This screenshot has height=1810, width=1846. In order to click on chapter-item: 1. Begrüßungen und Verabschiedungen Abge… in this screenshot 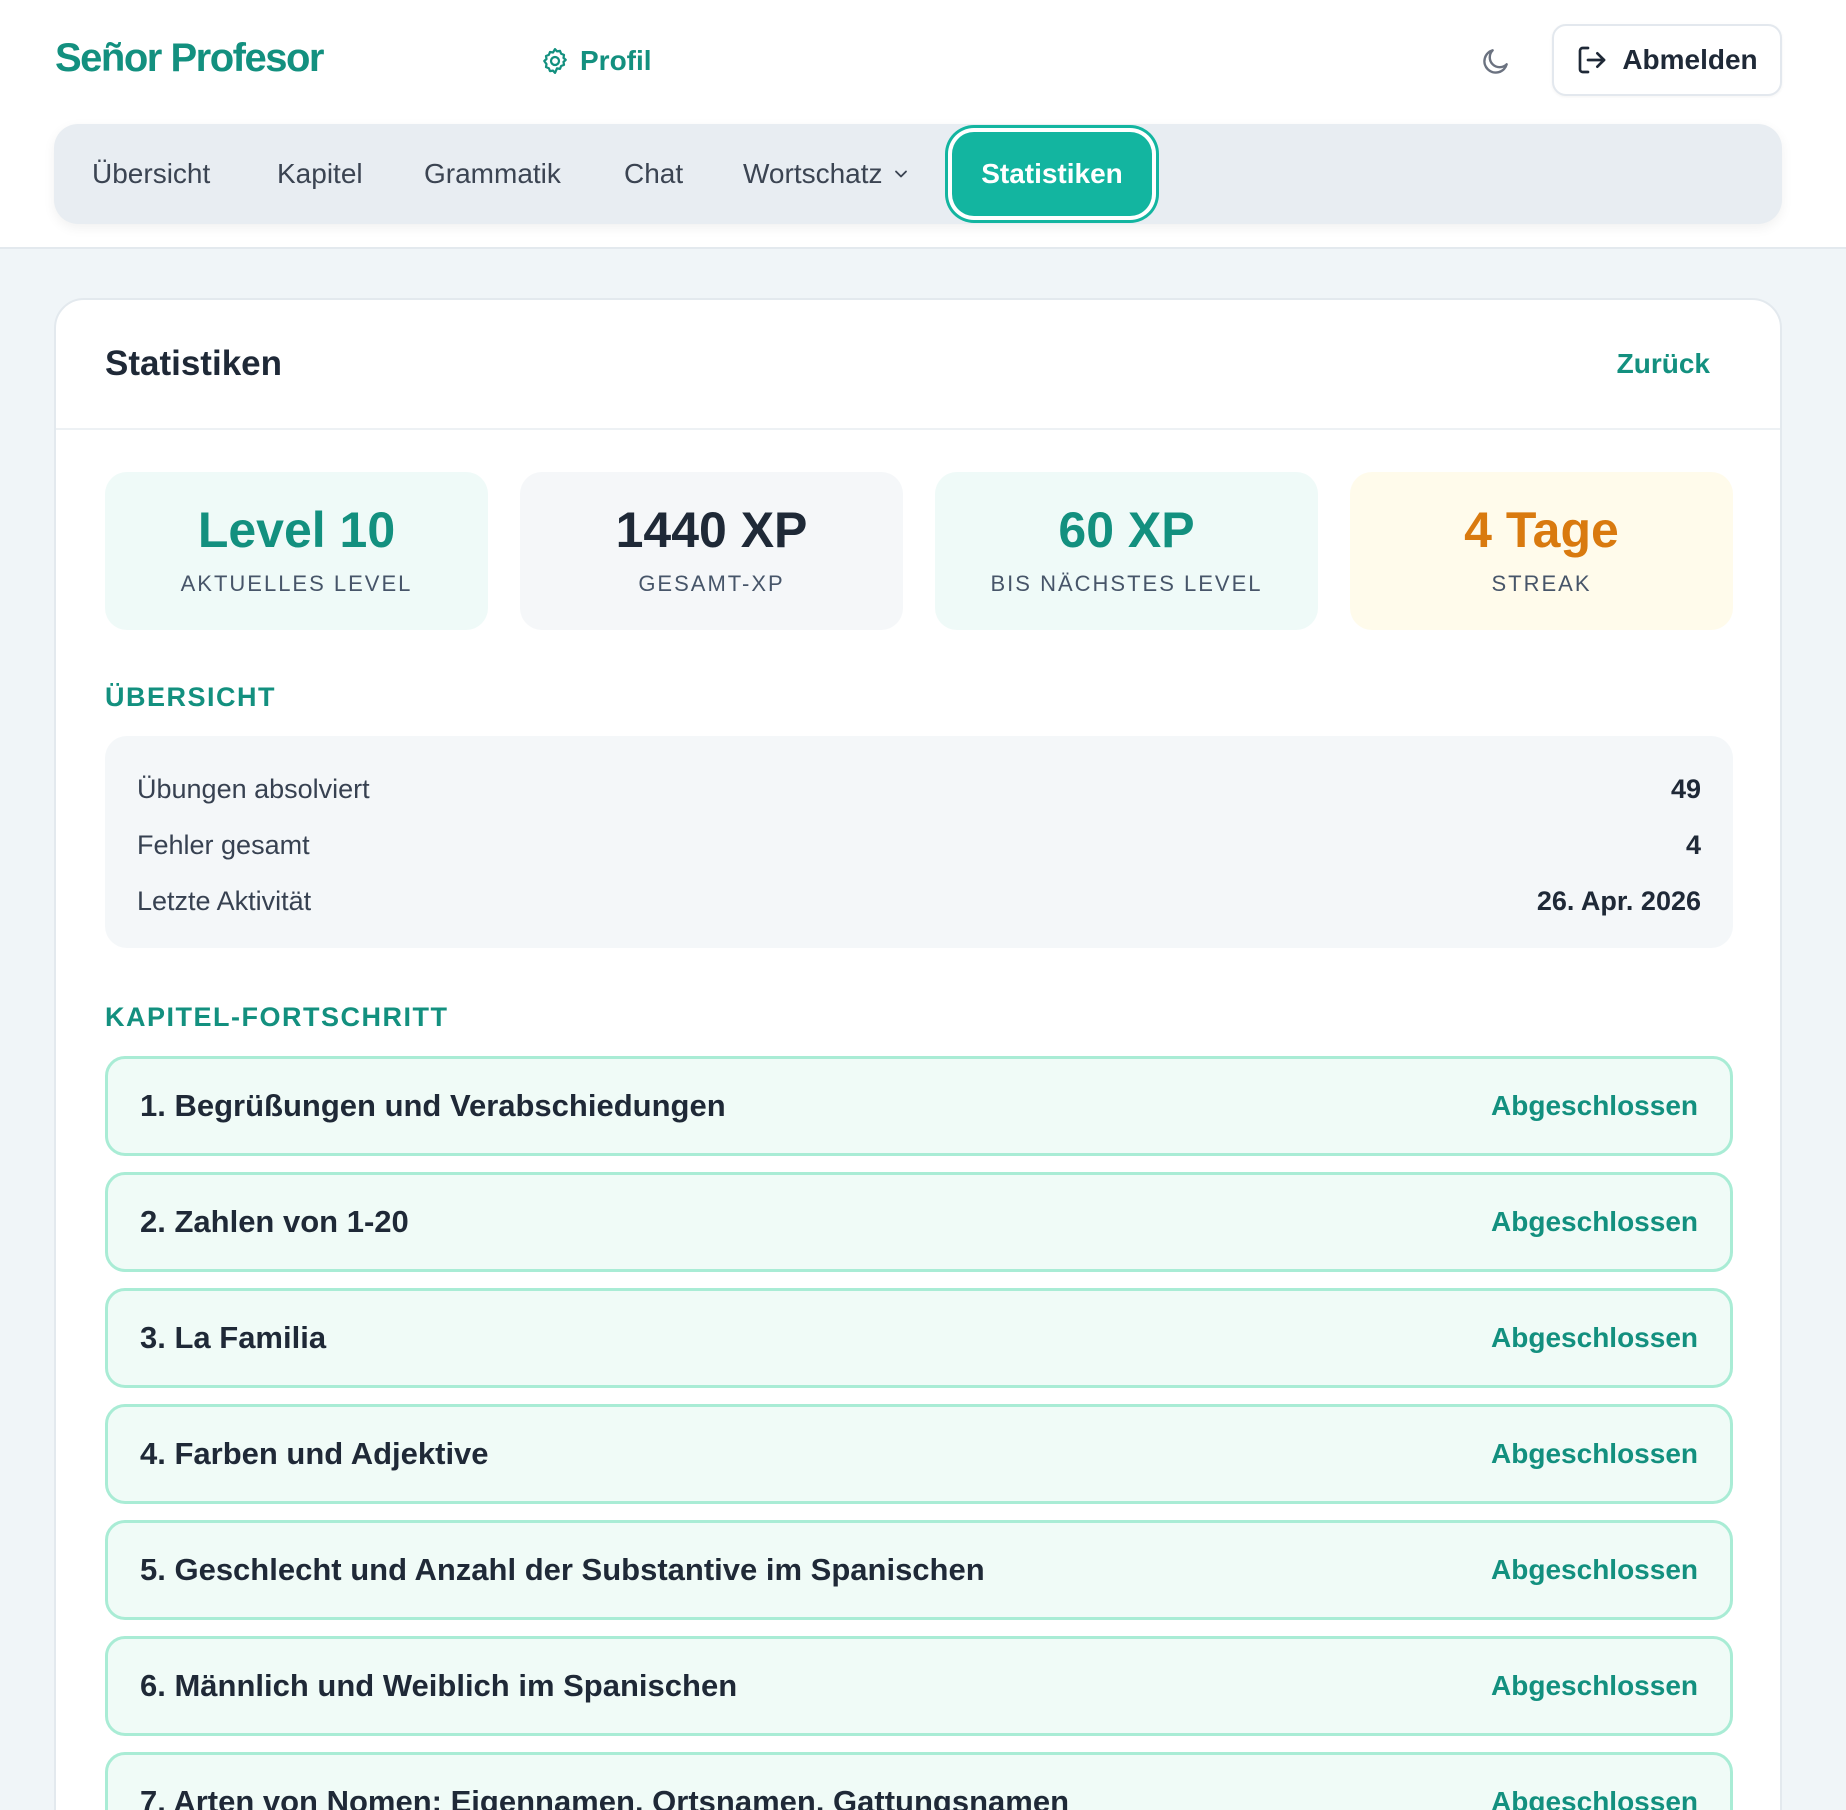, I will do `click(919, 1106)`.